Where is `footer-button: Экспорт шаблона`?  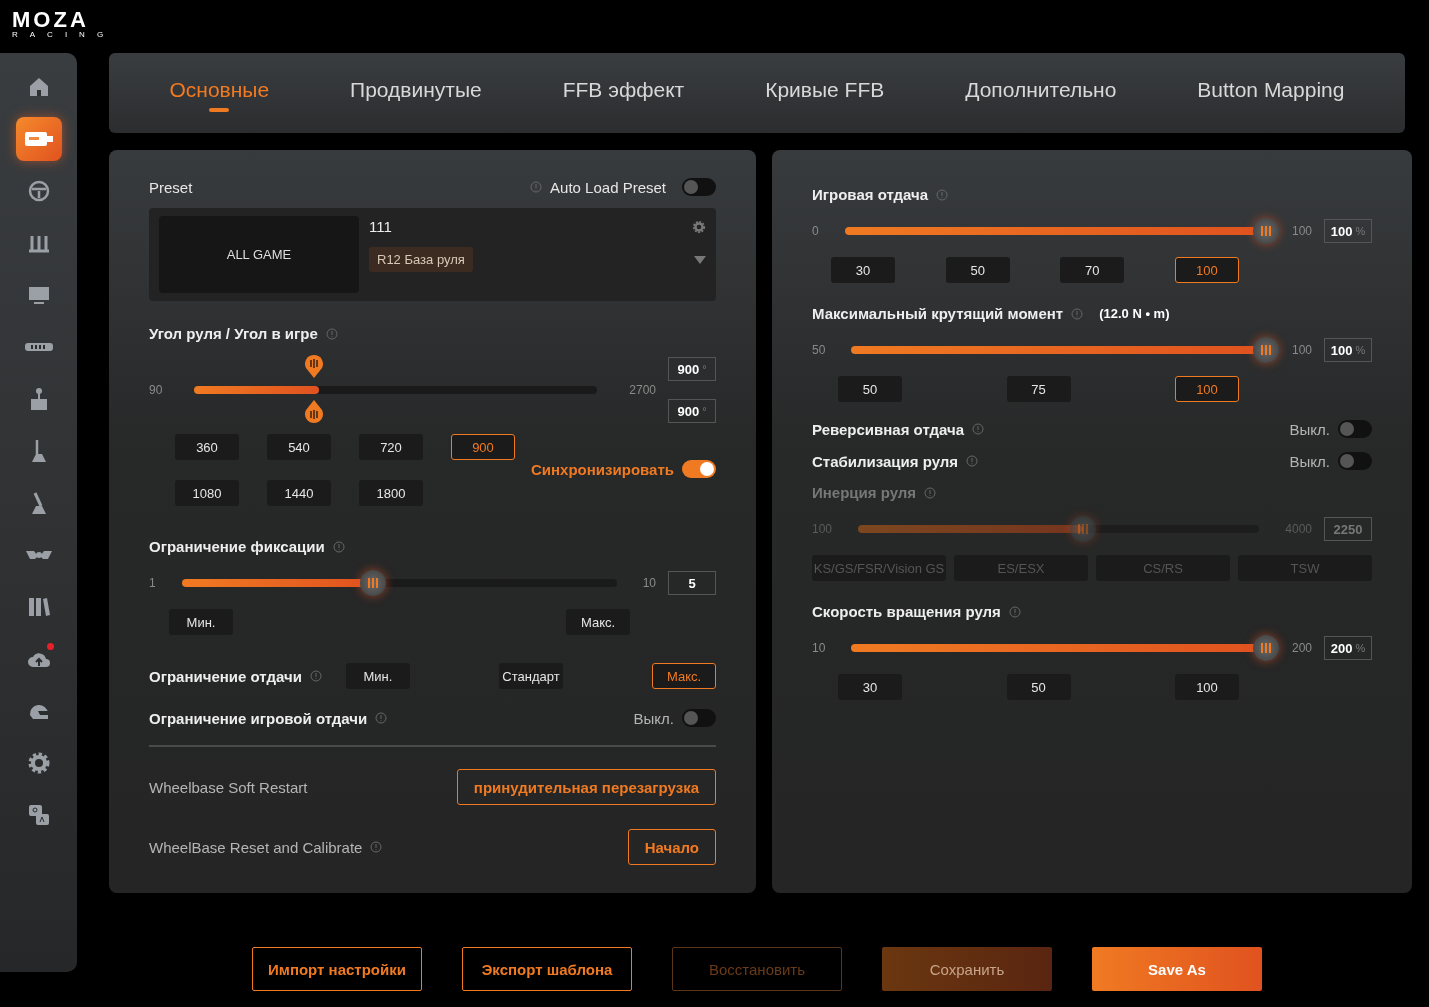
footer-button: Экспорт шаблона is located at coordinates (547, 969).